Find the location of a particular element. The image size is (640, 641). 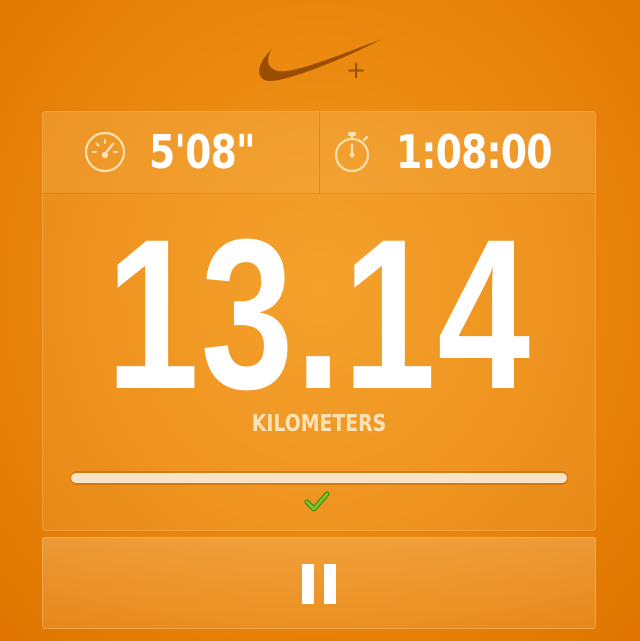

pace-stat: 5'08" is located at coordinates (180, 152).